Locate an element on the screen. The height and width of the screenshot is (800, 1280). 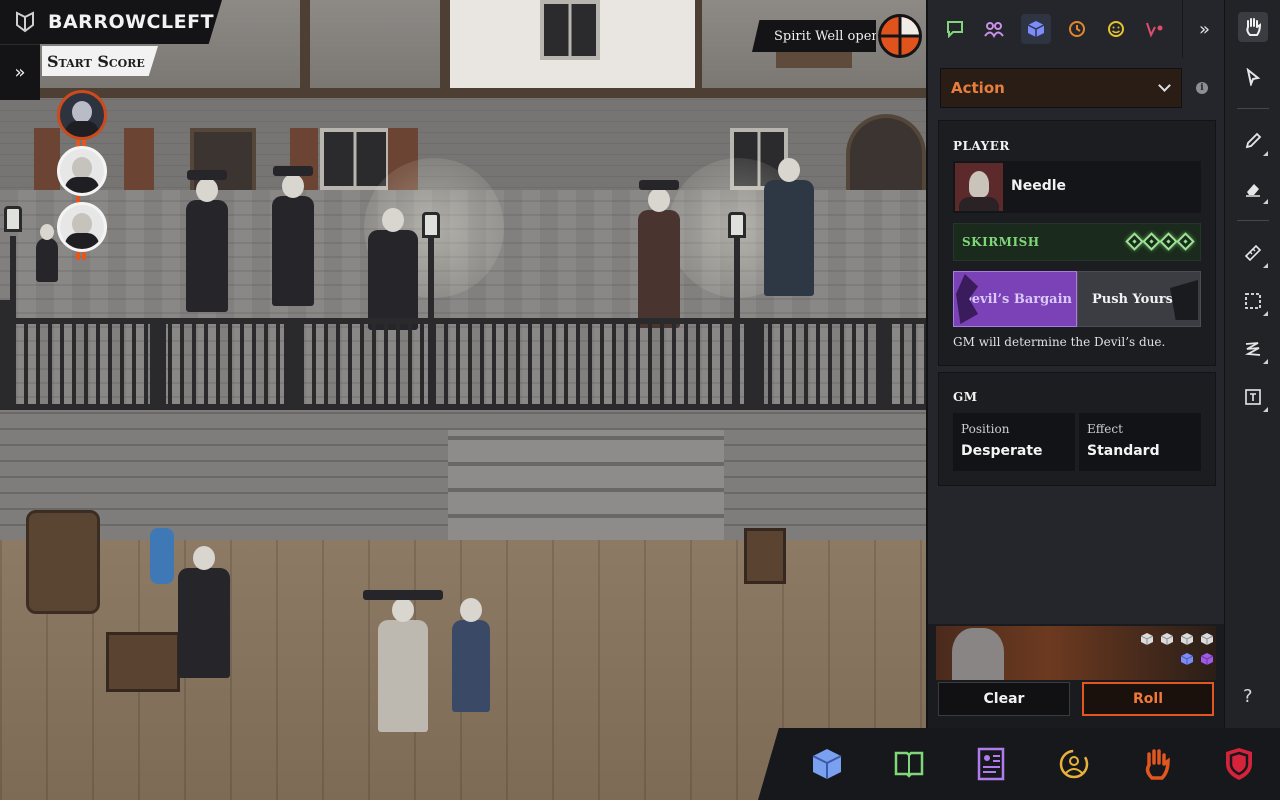
notification-text: Spirit Well opens is located at coordinates (830, 36).